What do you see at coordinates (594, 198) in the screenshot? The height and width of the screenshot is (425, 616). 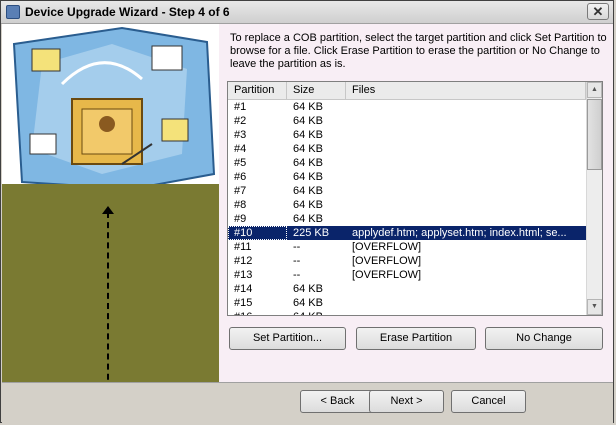 I see `vertical-scrollbar: ▲ ▼` at bounding box center [594, 198].